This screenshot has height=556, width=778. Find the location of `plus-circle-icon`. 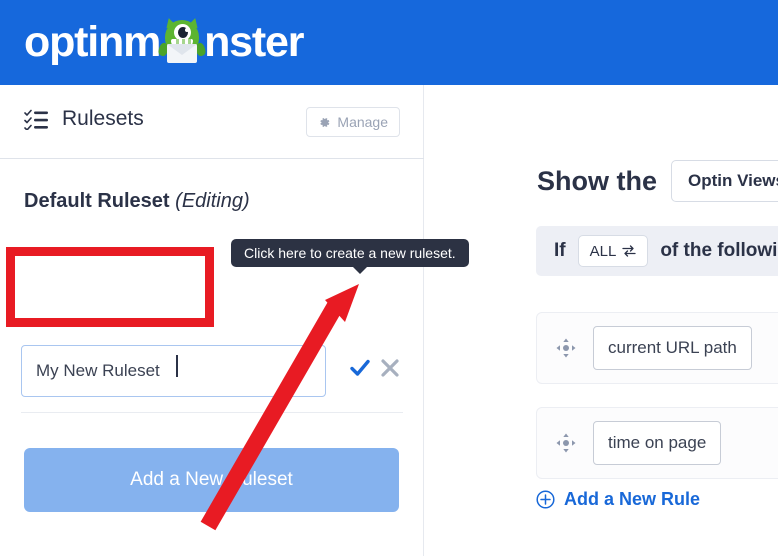

plus-circle-icon is located at coordinates (545, 499).